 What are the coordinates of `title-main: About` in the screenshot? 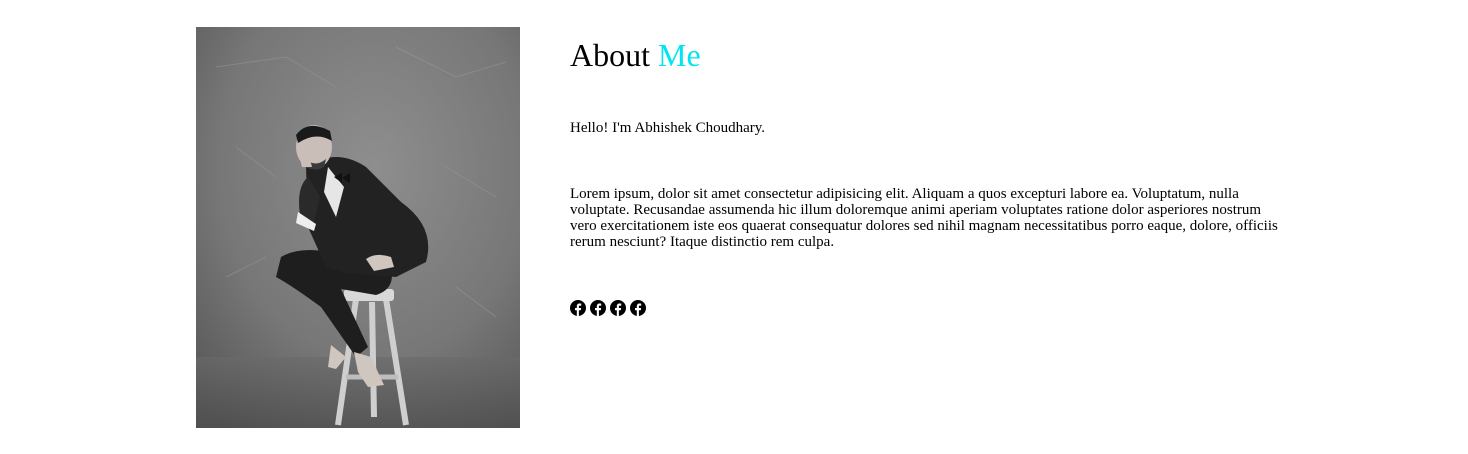 It's located at (610, 55).